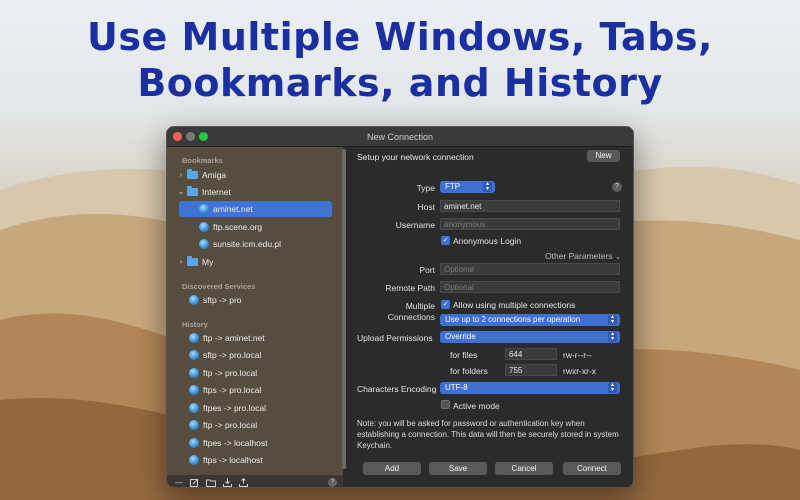  I want to click on type-select: FTP ▴ ▾, so click(467, 187).